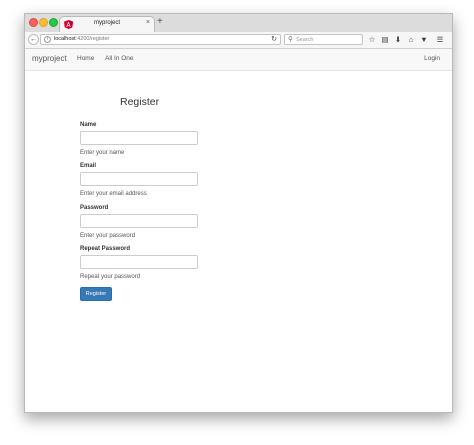 The height and width of the screenshot is (445, 474). Describe the element at coordinates (108, 236) in the screenshot. I see `password-help: Enter your password` at that location.